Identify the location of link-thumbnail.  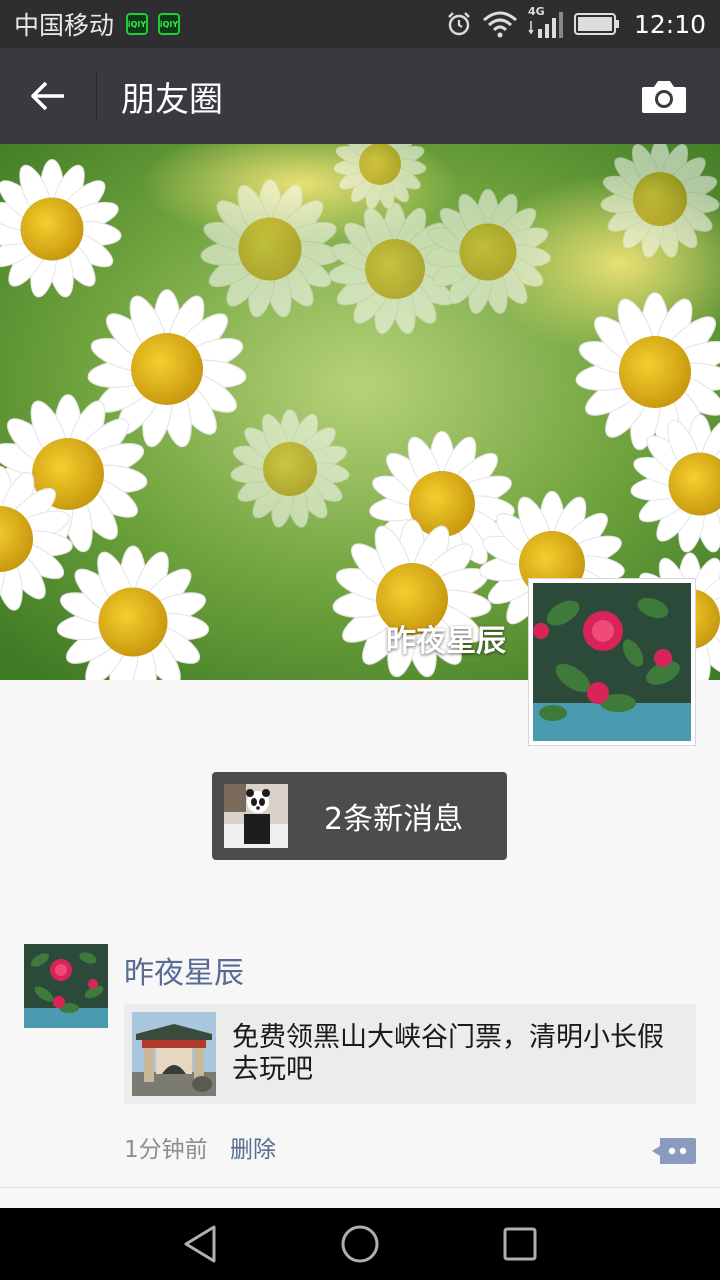
(174, 1054).